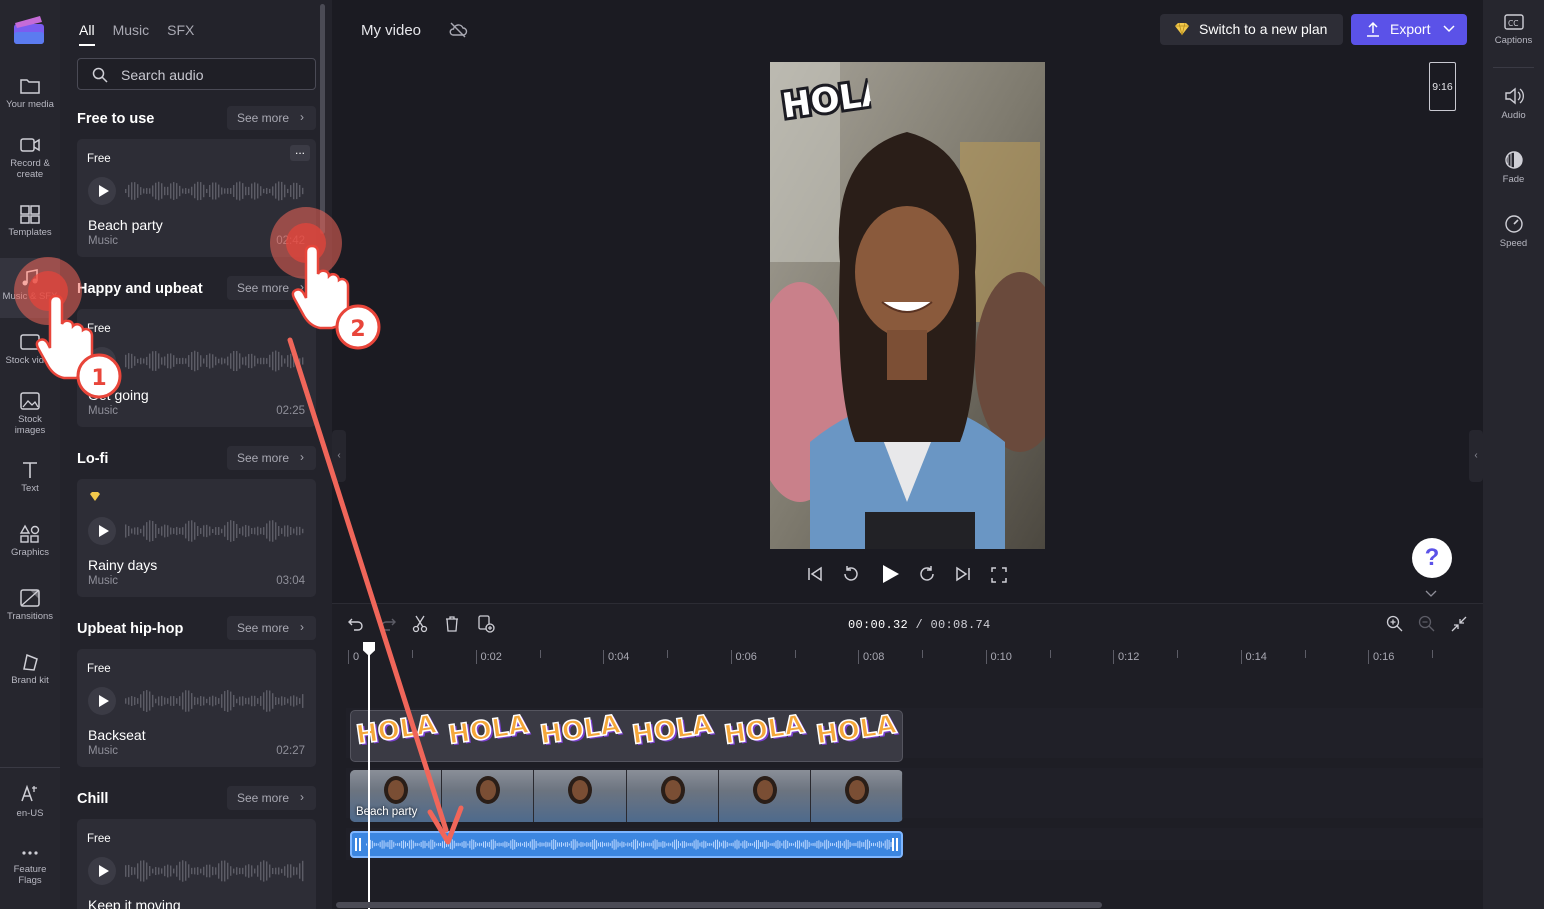 The height and width of the screenshot is (909, 1544). I want to click on audio-card: Free Backseat Music 02:27, so click(196, 708).